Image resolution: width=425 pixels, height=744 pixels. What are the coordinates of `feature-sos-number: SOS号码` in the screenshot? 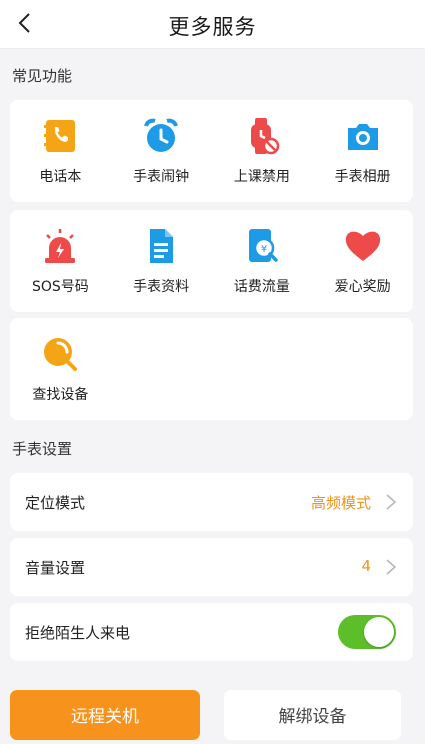 It's located at (60, 261).